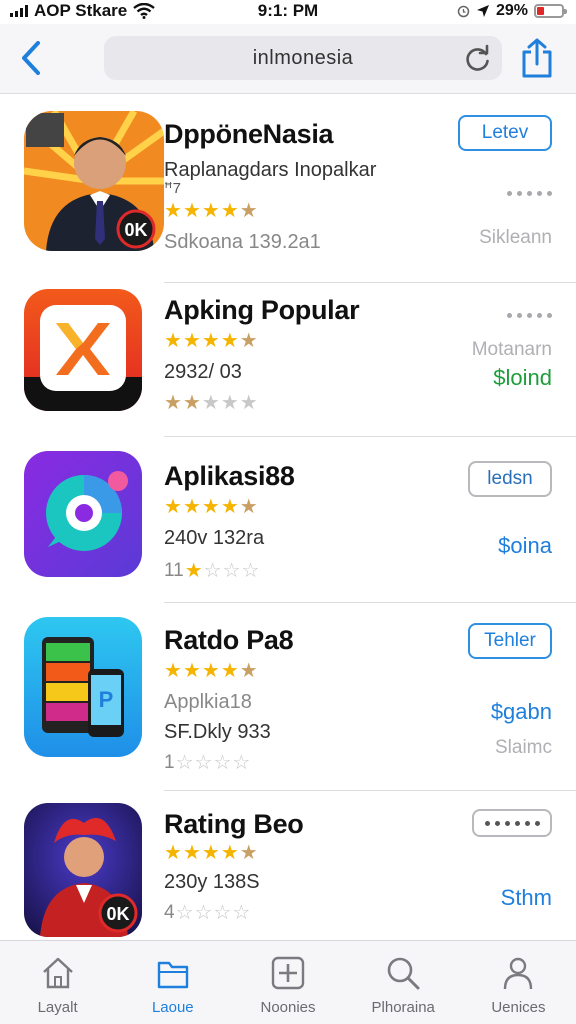  Describe the element at coordinates (83, 687) in the screenshot. I see `app-icon-phones: P` at that location.